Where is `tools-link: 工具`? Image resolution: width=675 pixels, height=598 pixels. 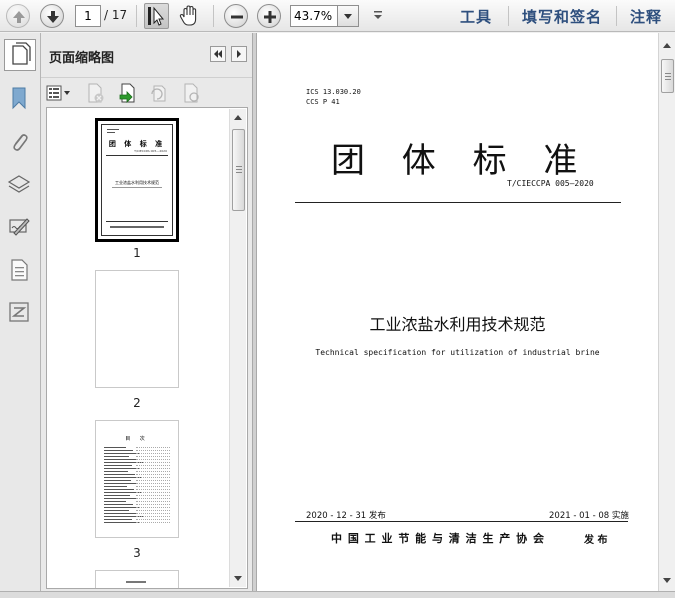
tools-link: 工具 is located at coordinates (476, 16).